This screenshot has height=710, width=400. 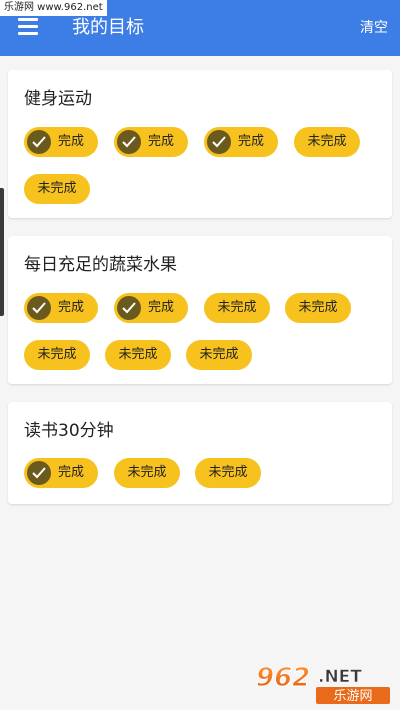 What do you see at coordinates (2, 252) in the screenshot?
I see `scroll-indicator` at bounding box center [2, 252].